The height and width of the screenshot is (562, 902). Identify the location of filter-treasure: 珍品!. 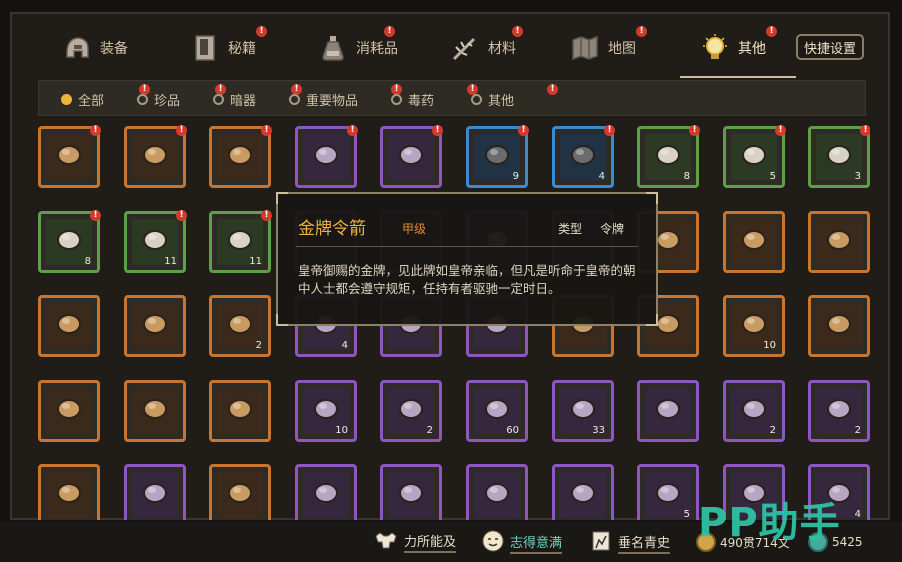
(181, 96).